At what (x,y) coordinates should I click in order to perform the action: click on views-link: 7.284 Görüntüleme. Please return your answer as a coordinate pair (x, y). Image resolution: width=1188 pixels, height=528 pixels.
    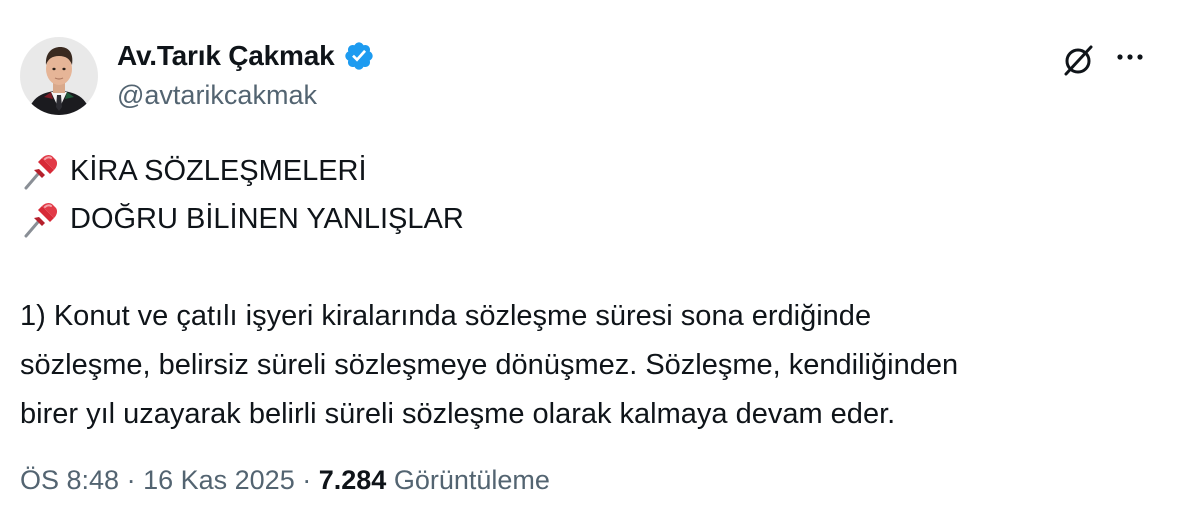
    Looking at the image, I should click on (434, 480).